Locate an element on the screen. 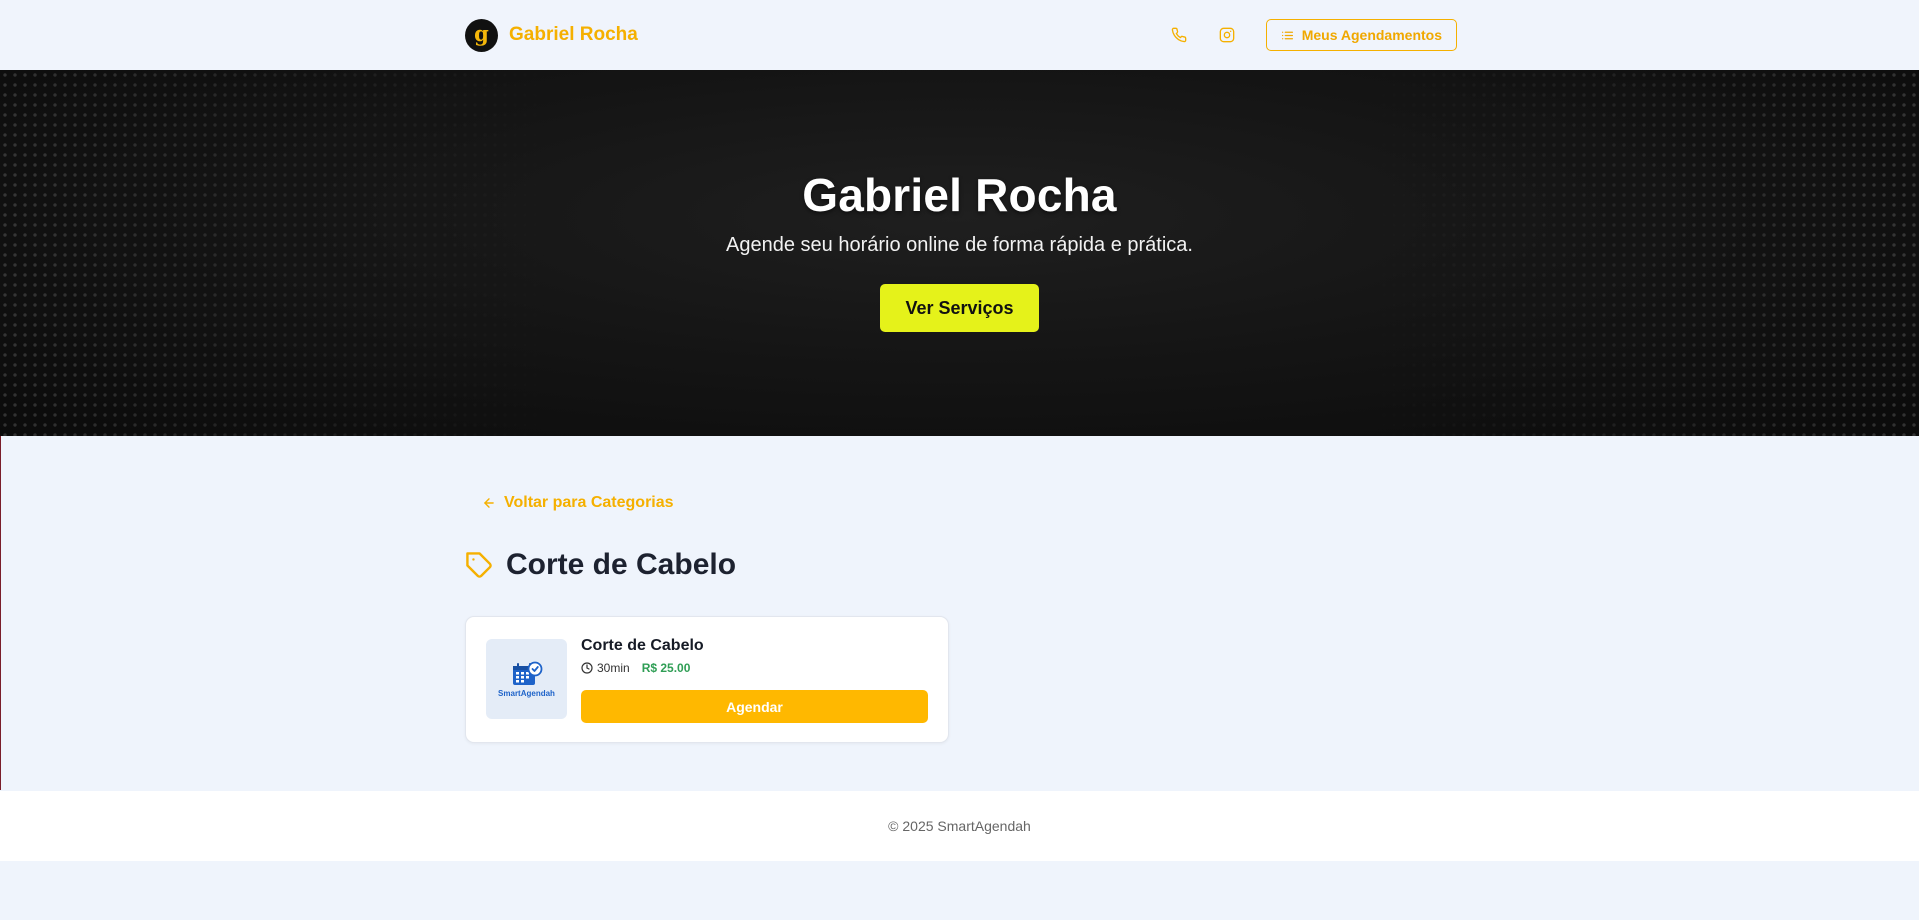  phone-button is located at coordinates (1179, 35).